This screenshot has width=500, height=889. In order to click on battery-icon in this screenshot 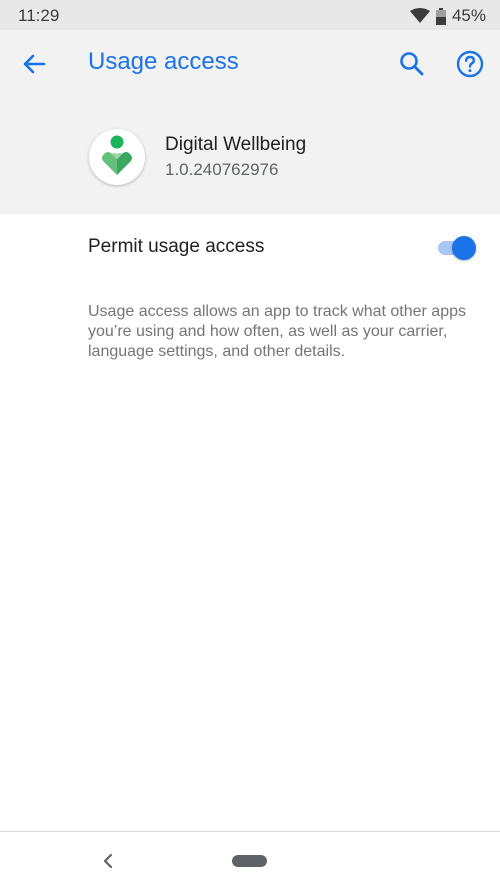, I will do `click(440, 16)`.